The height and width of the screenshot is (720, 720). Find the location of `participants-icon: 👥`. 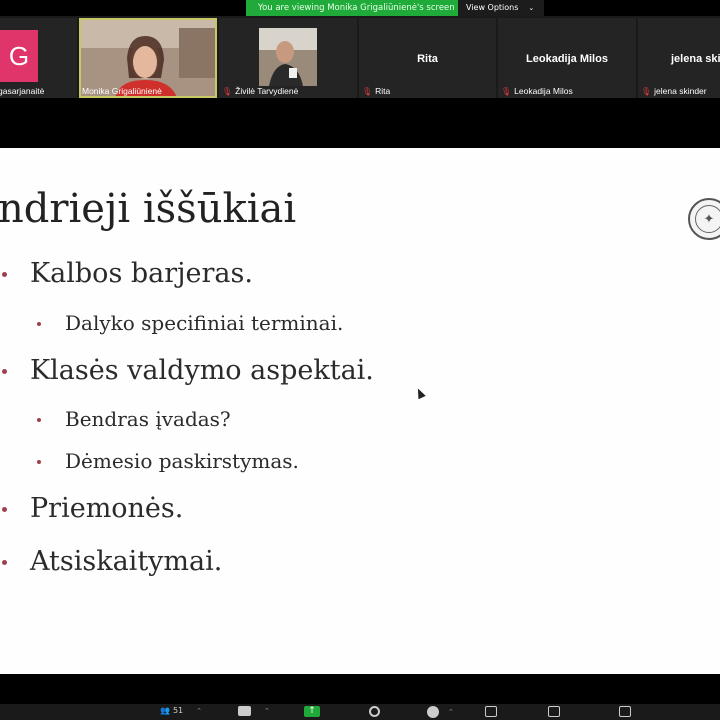

participants-icon: 👥 is located at coordinates (165, 710).